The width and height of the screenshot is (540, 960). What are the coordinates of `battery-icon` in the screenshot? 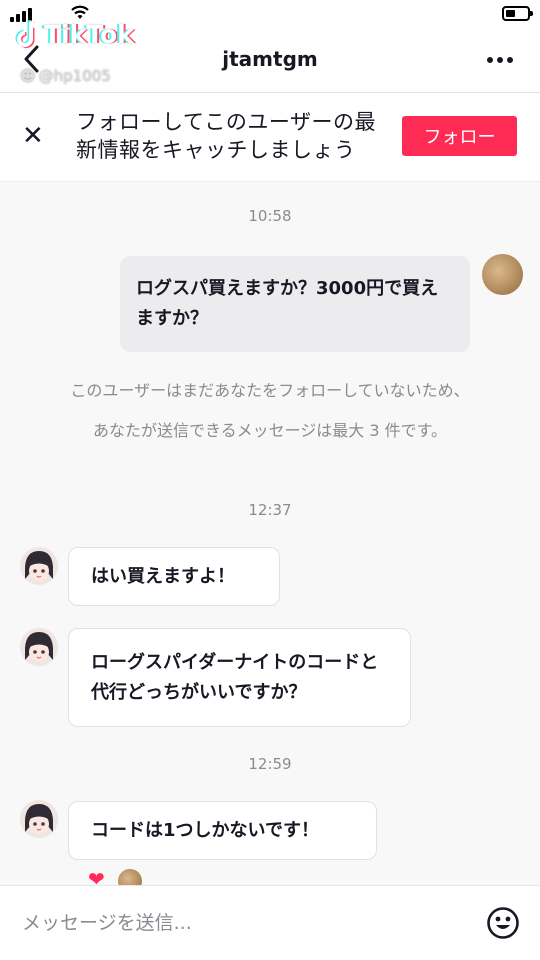 It's located at (517, 13).